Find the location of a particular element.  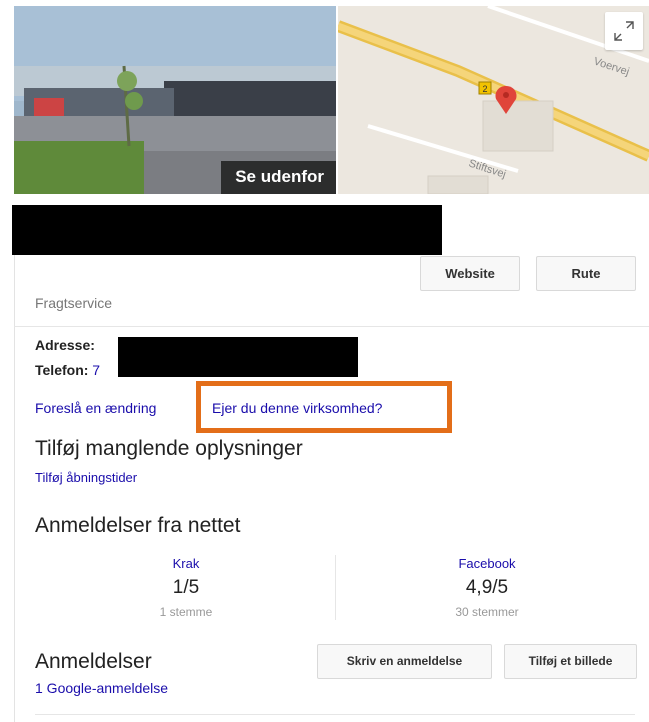

redacted-business-name is located at coordinates (227, 230).